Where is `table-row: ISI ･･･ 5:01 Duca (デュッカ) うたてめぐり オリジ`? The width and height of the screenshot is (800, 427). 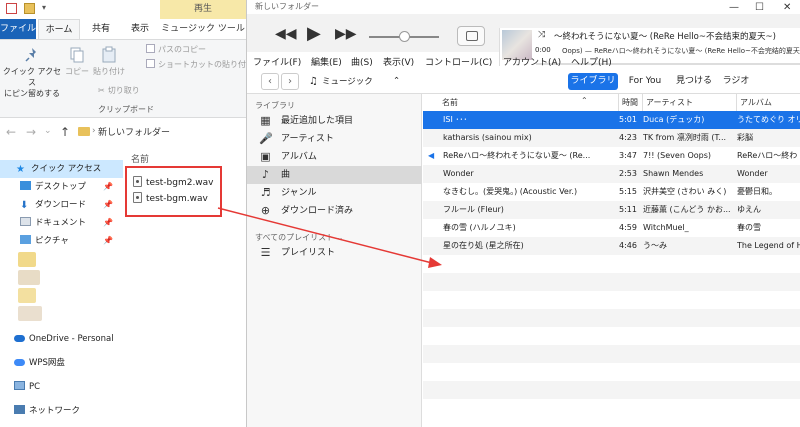 table-row: ISI ･･･ 5:01 Duca (デュッカ) うたてめぐり オリジ is located at coordinates (611, 120).